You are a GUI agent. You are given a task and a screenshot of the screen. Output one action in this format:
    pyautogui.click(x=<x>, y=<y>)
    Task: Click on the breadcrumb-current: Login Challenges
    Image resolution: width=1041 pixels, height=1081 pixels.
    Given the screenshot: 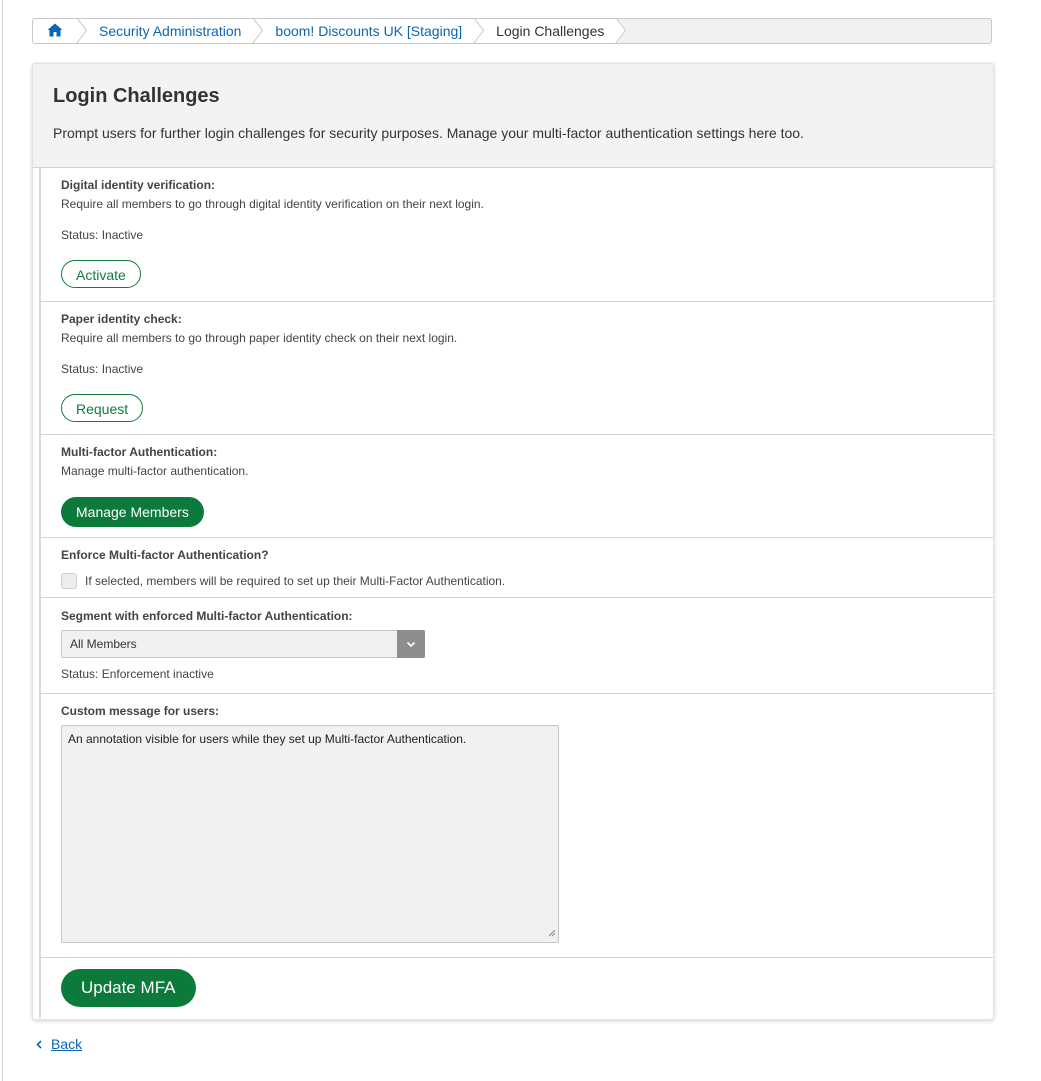 What is the action you would take?
    pyautogui.click(x=550, y=31)
    